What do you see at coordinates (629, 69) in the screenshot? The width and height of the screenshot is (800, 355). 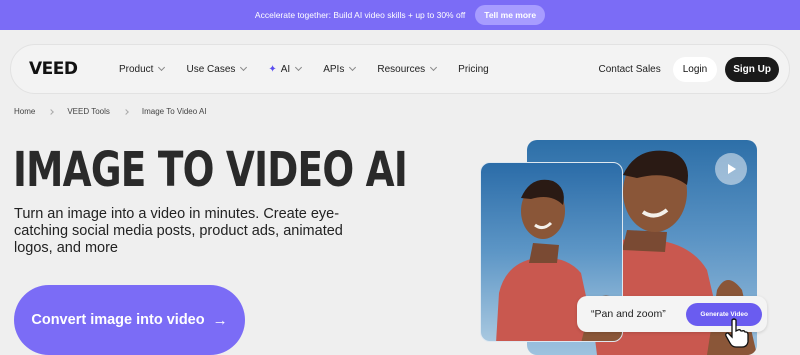 I see `contact-sales-link: Contact Sales` at bounding box center [629, 69].